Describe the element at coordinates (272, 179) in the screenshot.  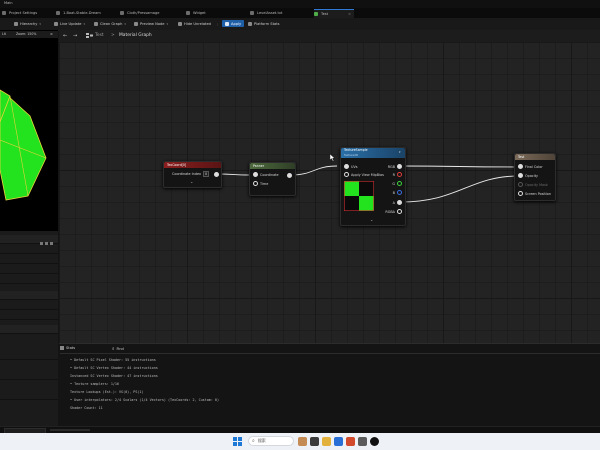
I see `panner-node: Panner Coordinate Time` at that location.